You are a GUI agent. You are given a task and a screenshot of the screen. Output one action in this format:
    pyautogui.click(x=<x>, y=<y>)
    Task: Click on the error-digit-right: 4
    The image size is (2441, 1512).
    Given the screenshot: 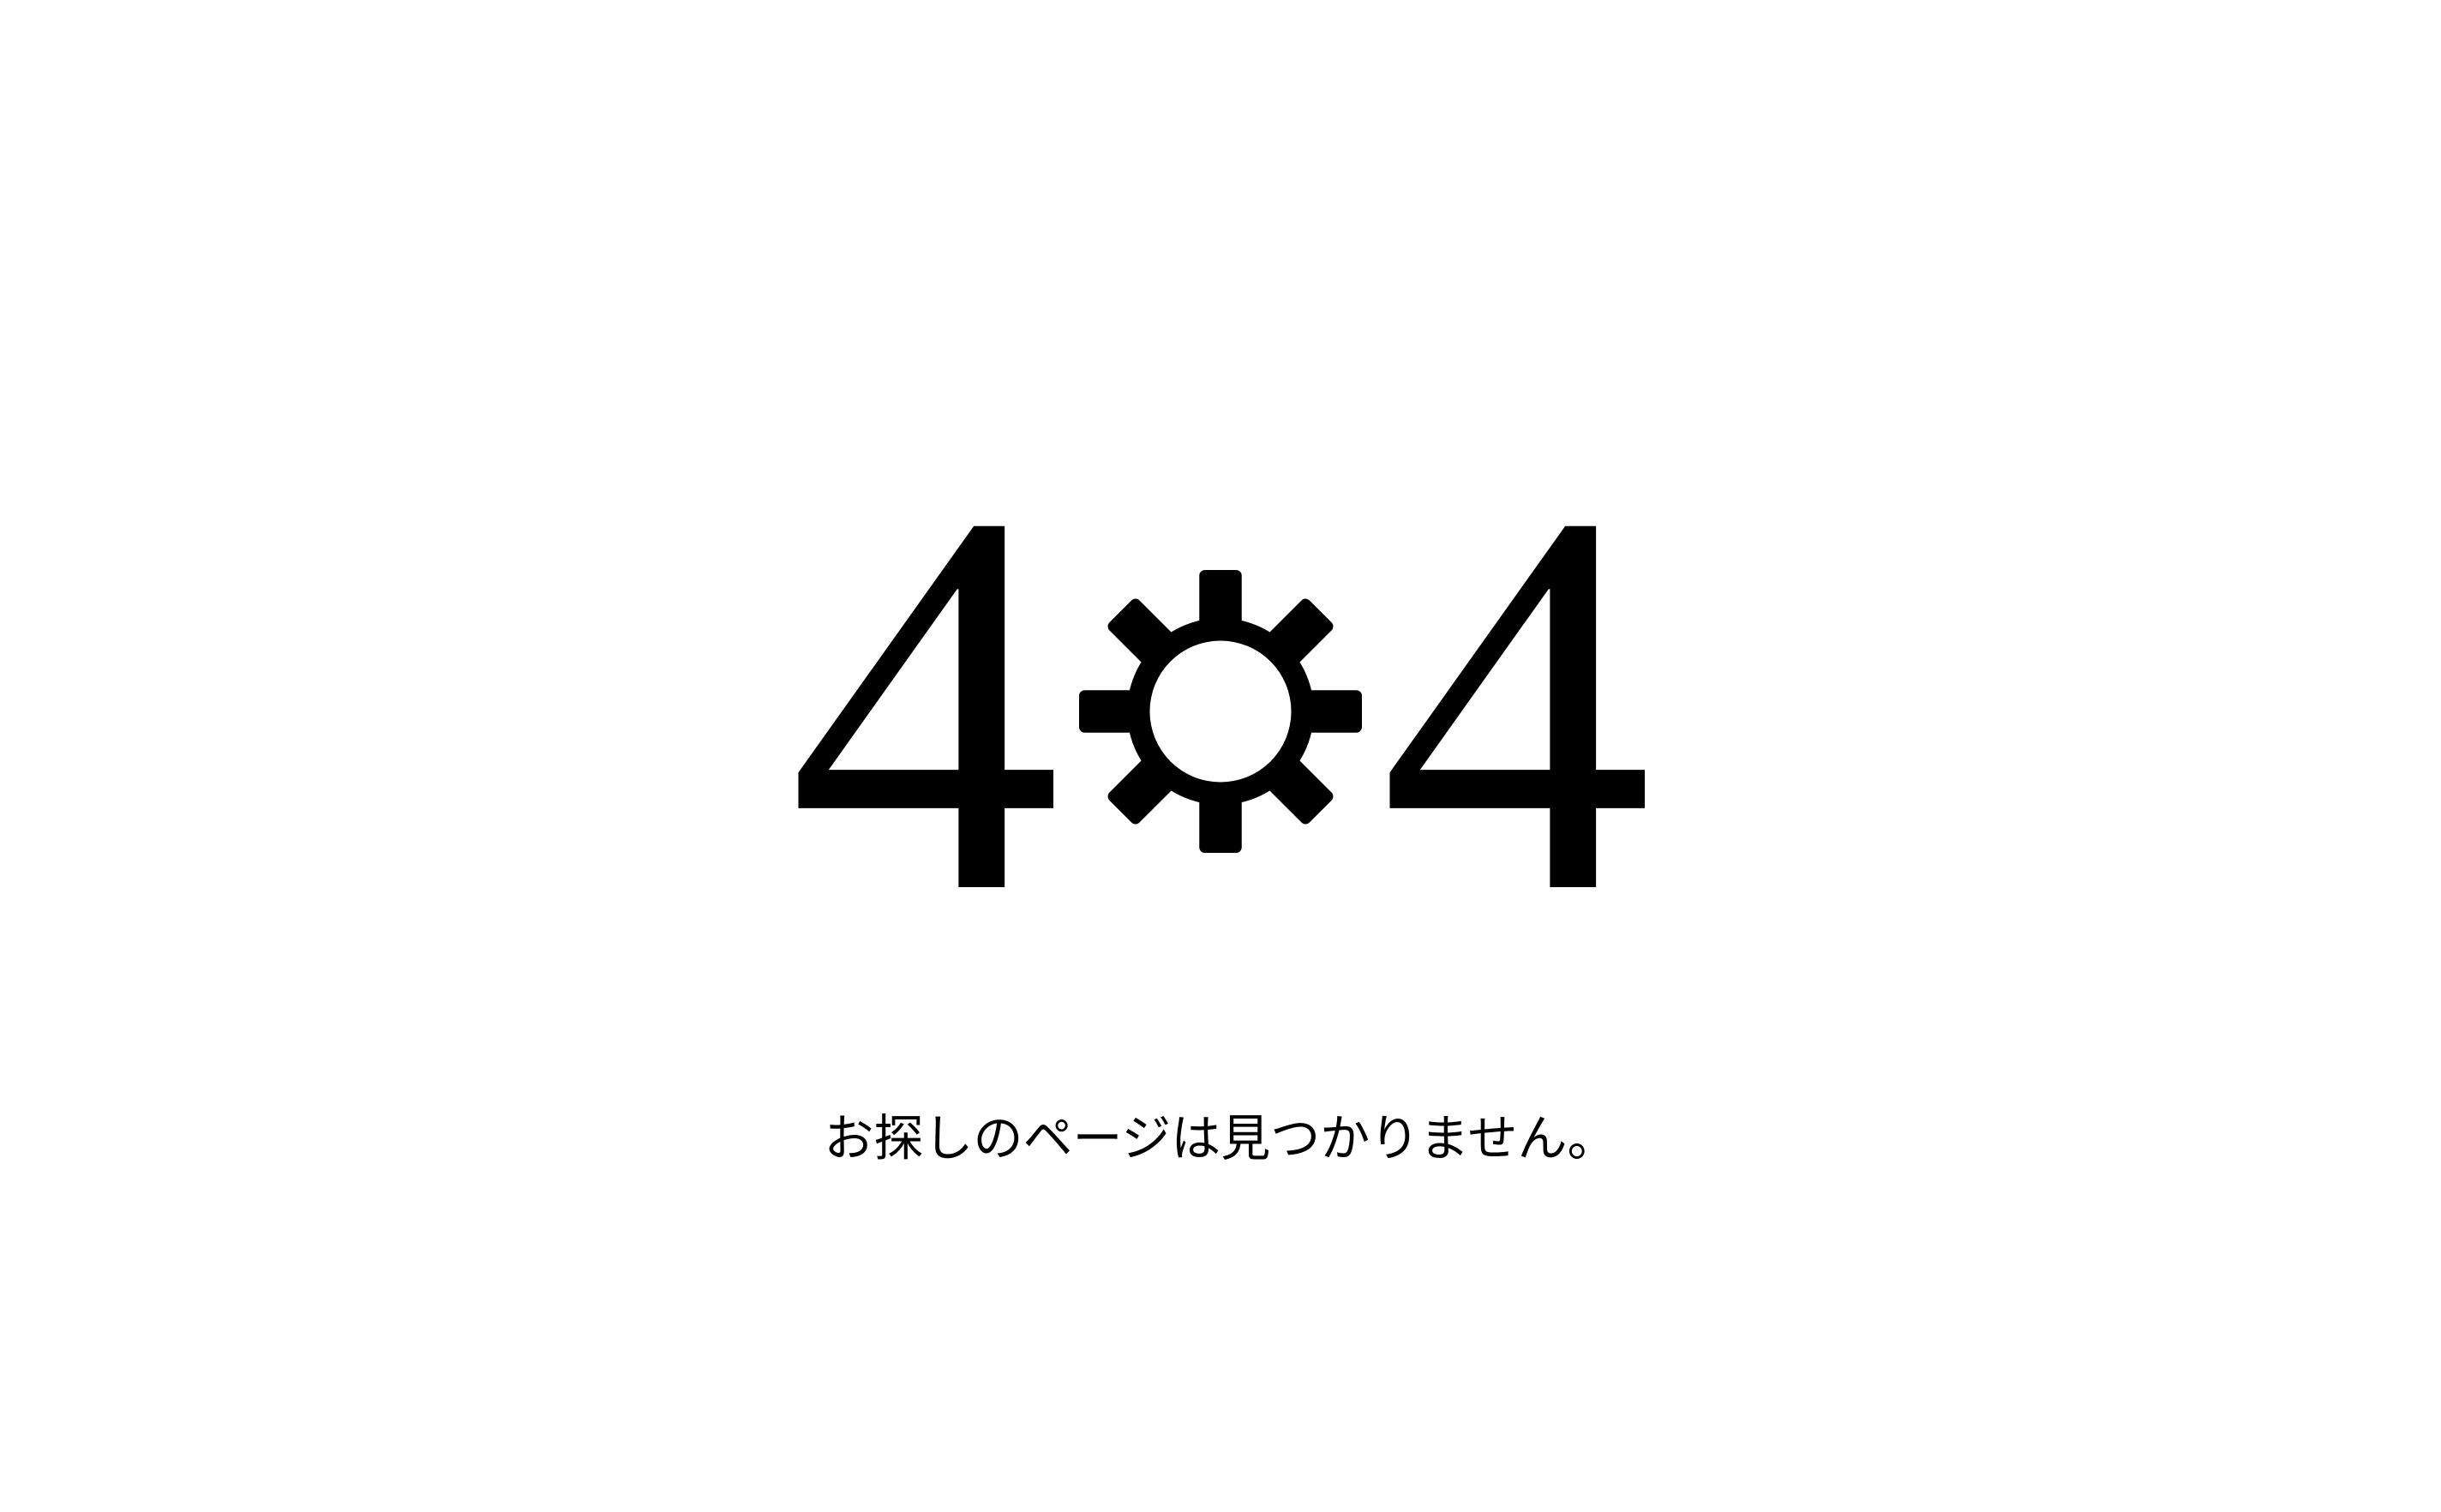 What is the action you would take?
    pyautogui.click(x=1516, y=702)
    